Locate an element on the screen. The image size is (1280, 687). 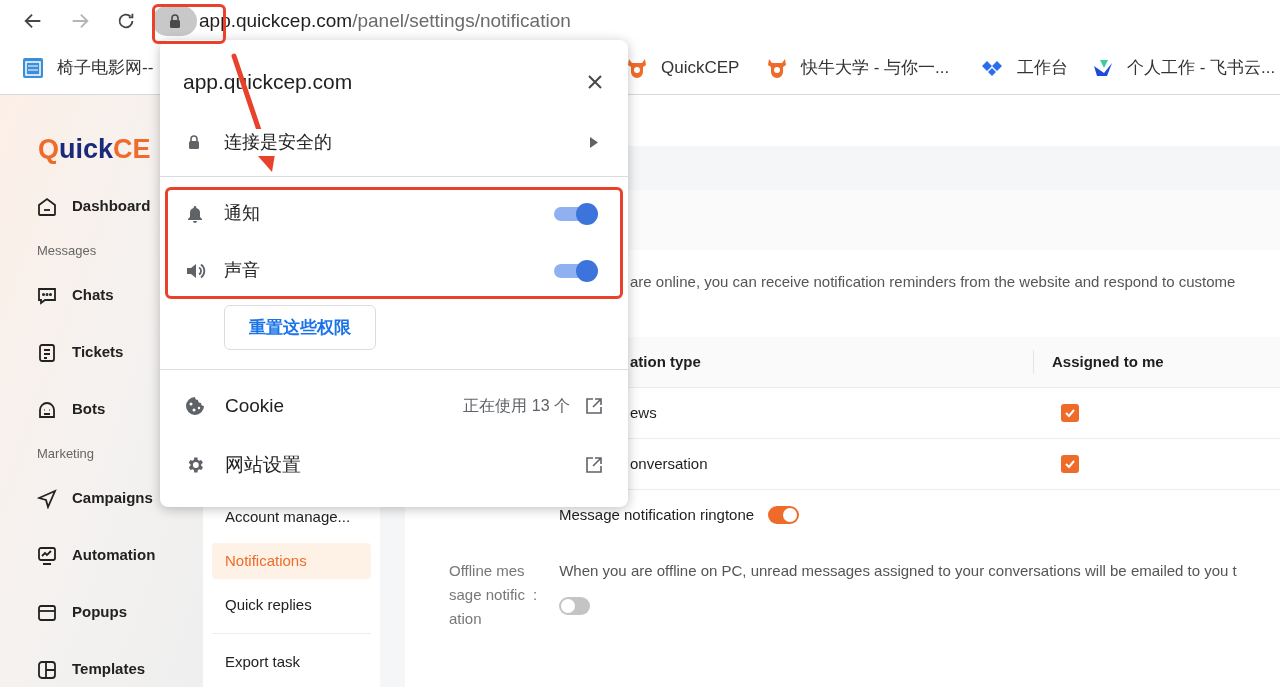
nav-item: Popups is located at coordinates (99, 612).